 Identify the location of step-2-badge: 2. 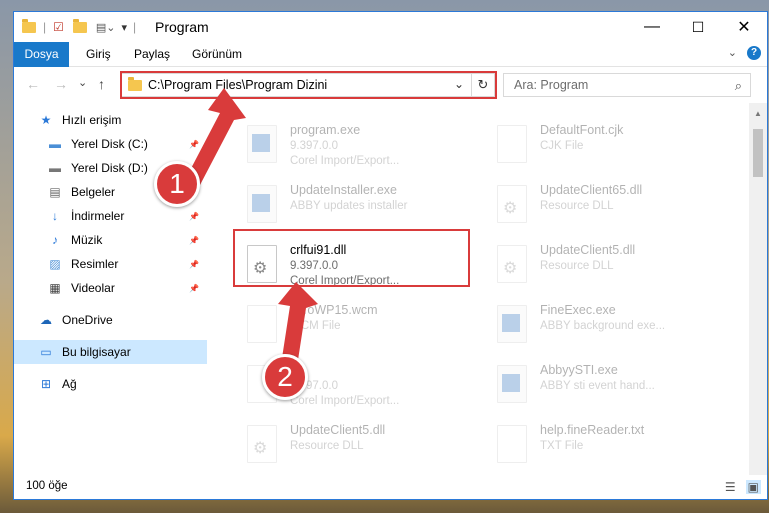
(285, 377).